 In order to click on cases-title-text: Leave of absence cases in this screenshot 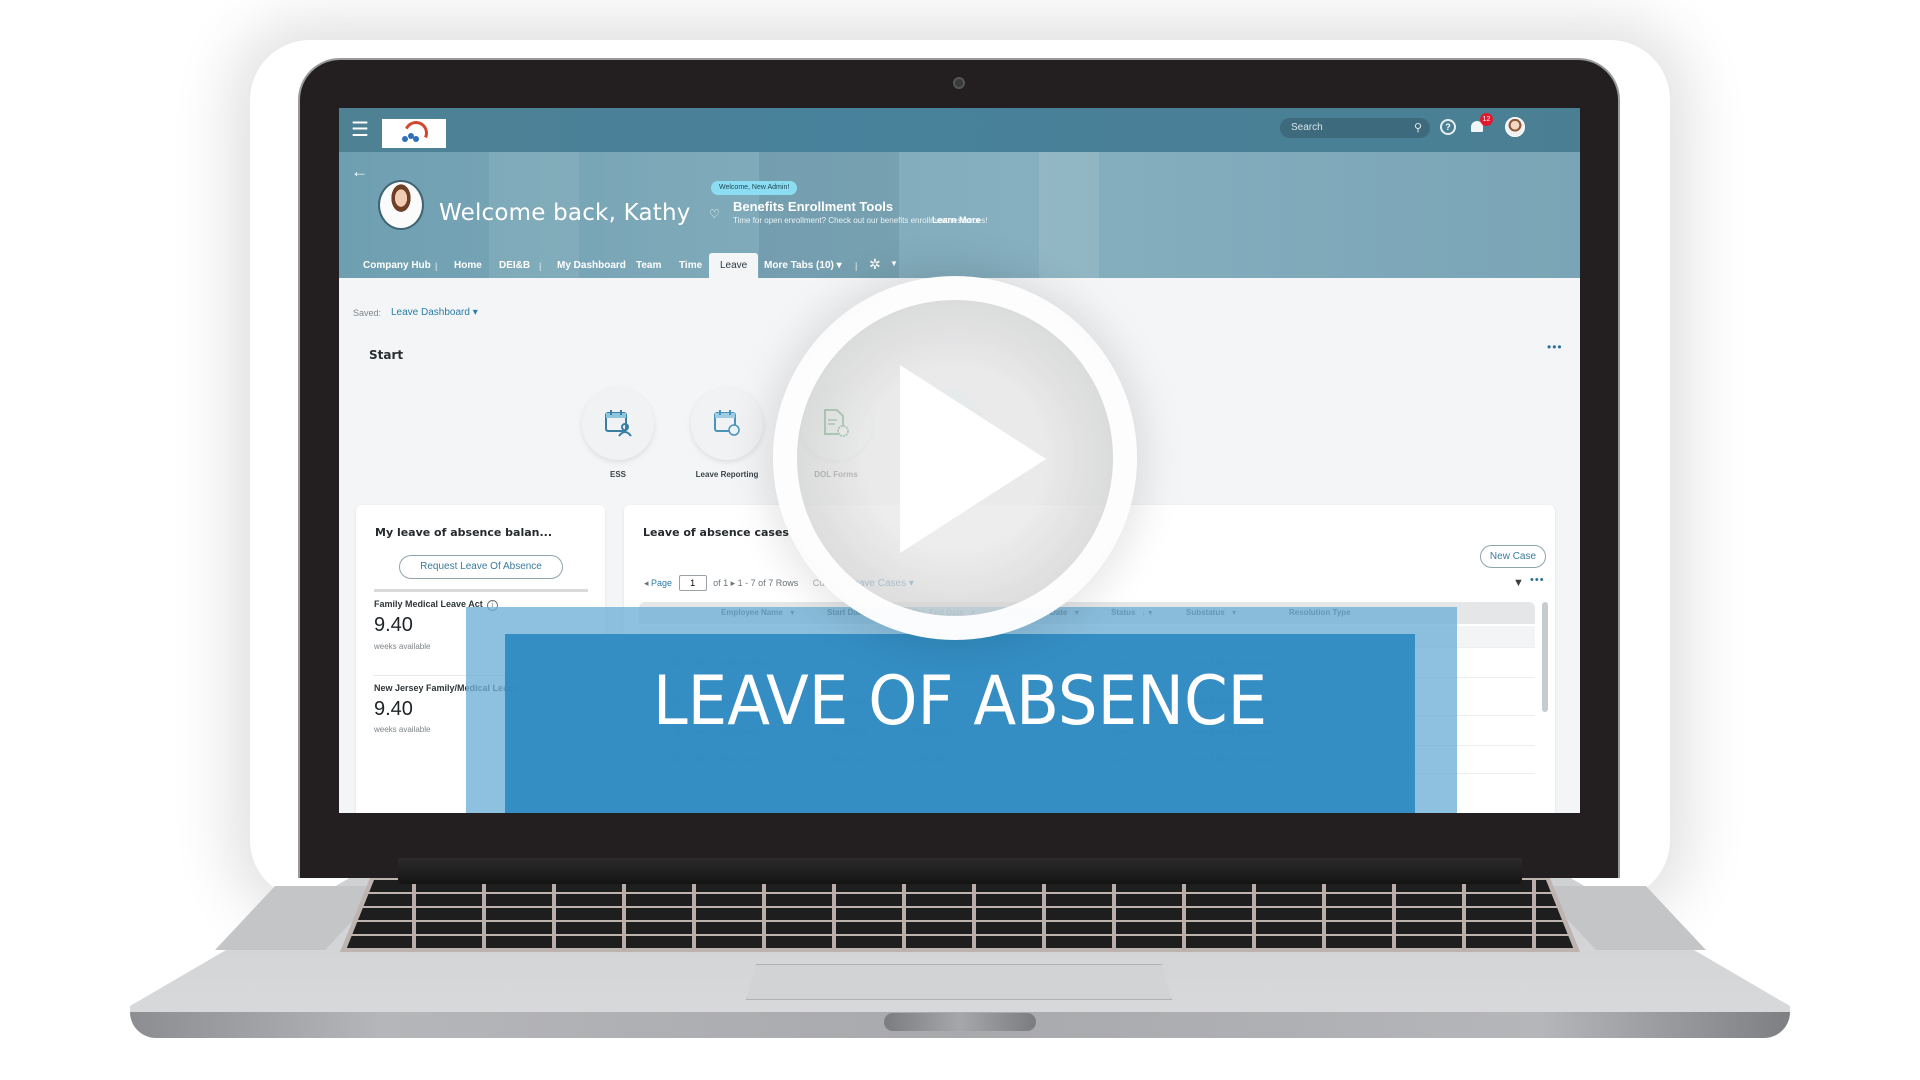, I will do `click(716, 532)`.